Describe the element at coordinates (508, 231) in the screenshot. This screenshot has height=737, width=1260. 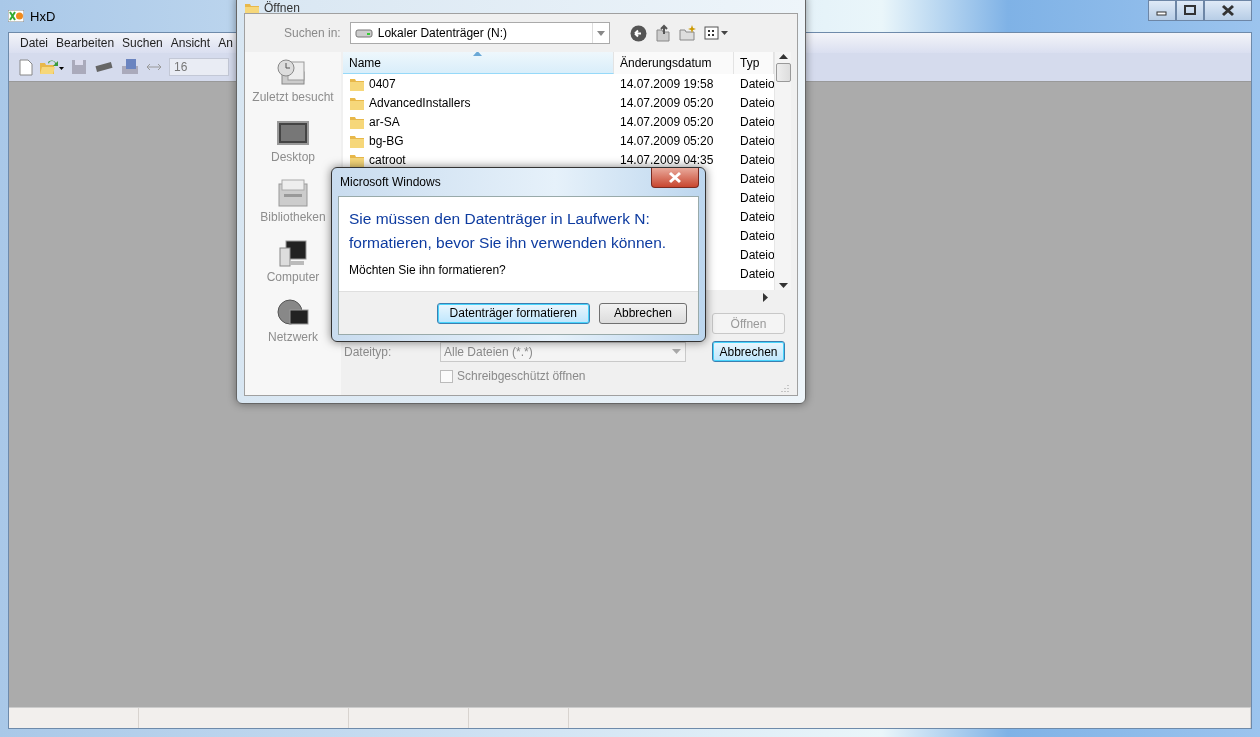
I see `main-instruction: Sie müssen den Datenträger in Laufwerk N: formatieren, bevor Sie ihn verwenden können.` at that location.